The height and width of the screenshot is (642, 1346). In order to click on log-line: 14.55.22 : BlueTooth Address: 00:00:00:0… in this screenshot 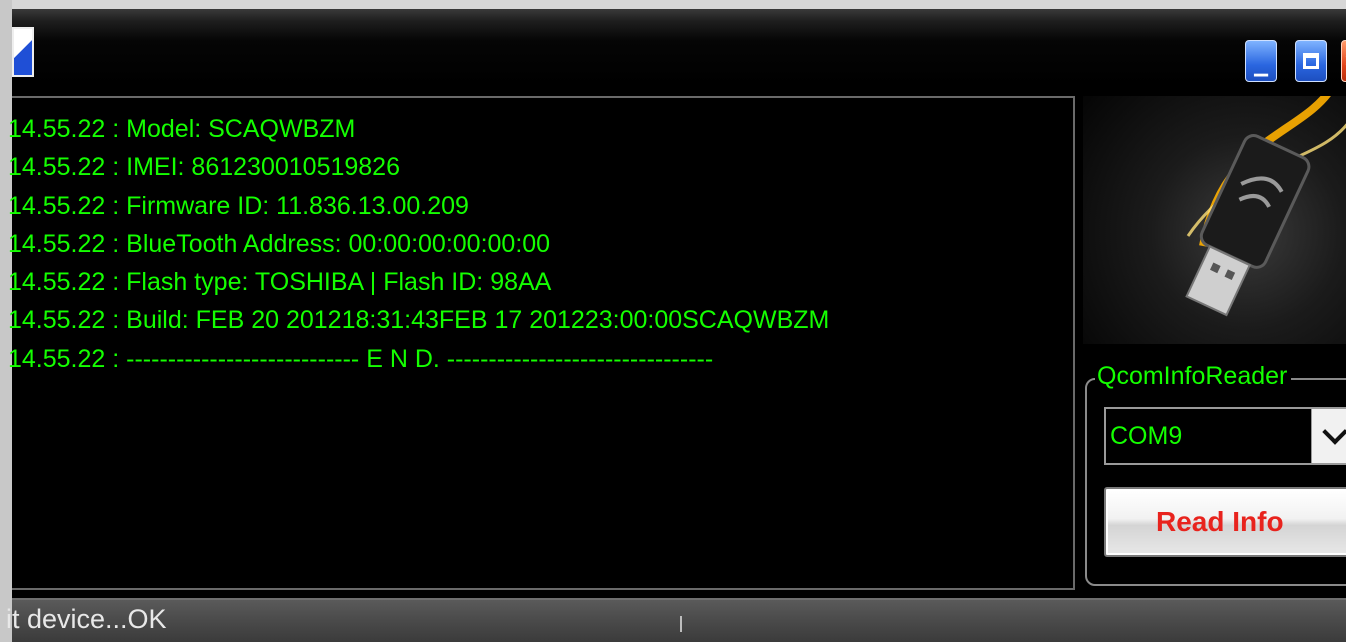, I will do `click(279, 243)`.